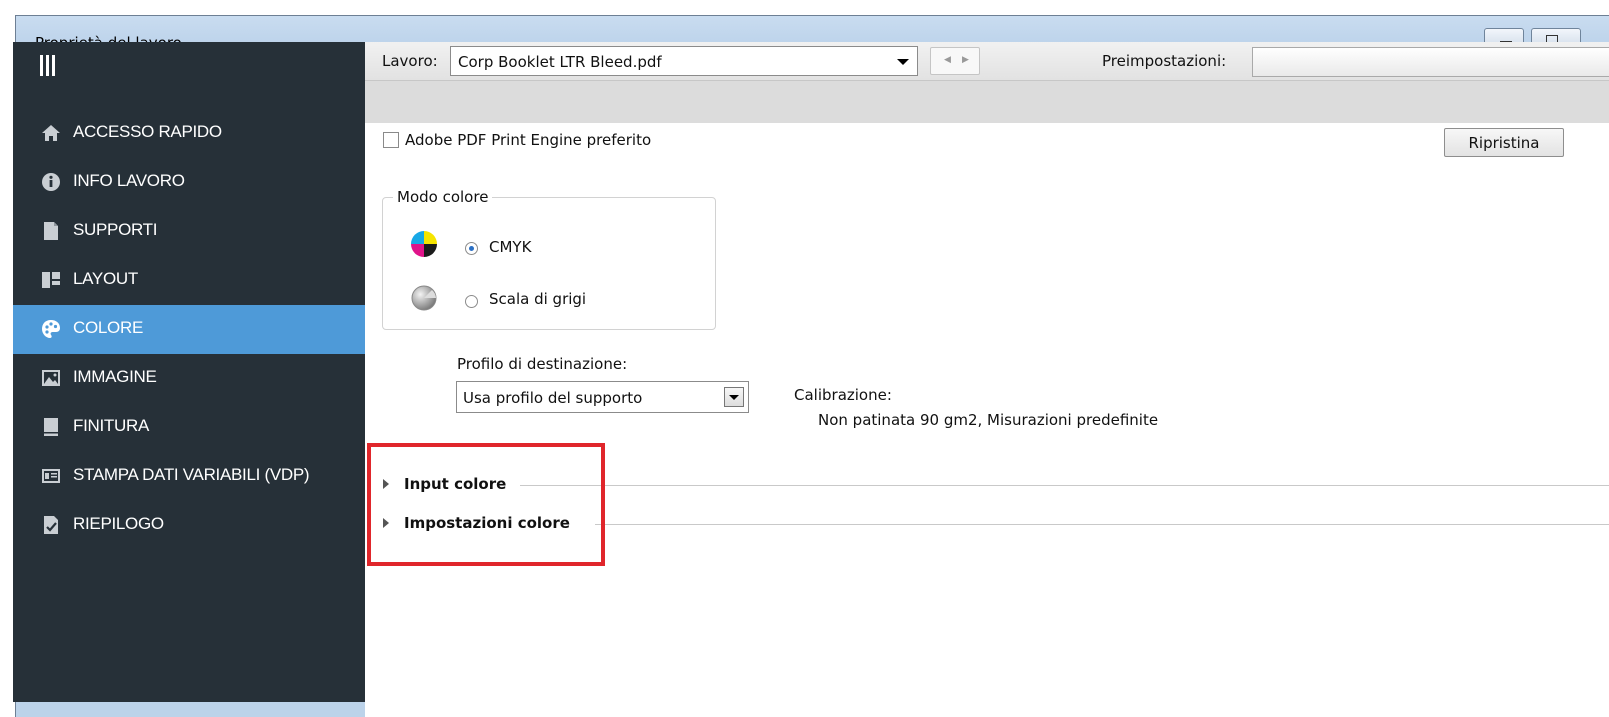 The width and height of the screenshot is (1609, 717). I want to click on sidebar-item-info-lavoro: INFO LAVORO, so click(189, 182).